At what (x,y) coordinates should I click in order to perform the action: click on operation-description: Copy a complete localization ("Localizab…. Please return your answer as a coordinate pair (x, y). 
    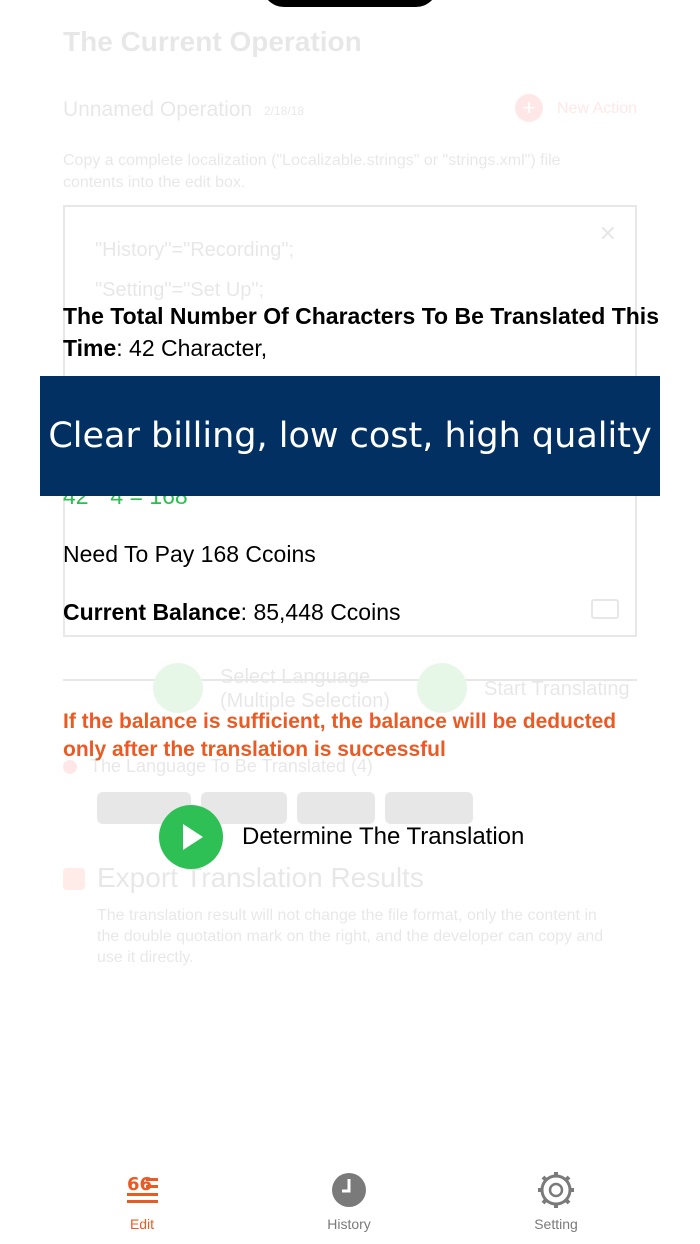
    Looking at the image, I should click on (312, 171).